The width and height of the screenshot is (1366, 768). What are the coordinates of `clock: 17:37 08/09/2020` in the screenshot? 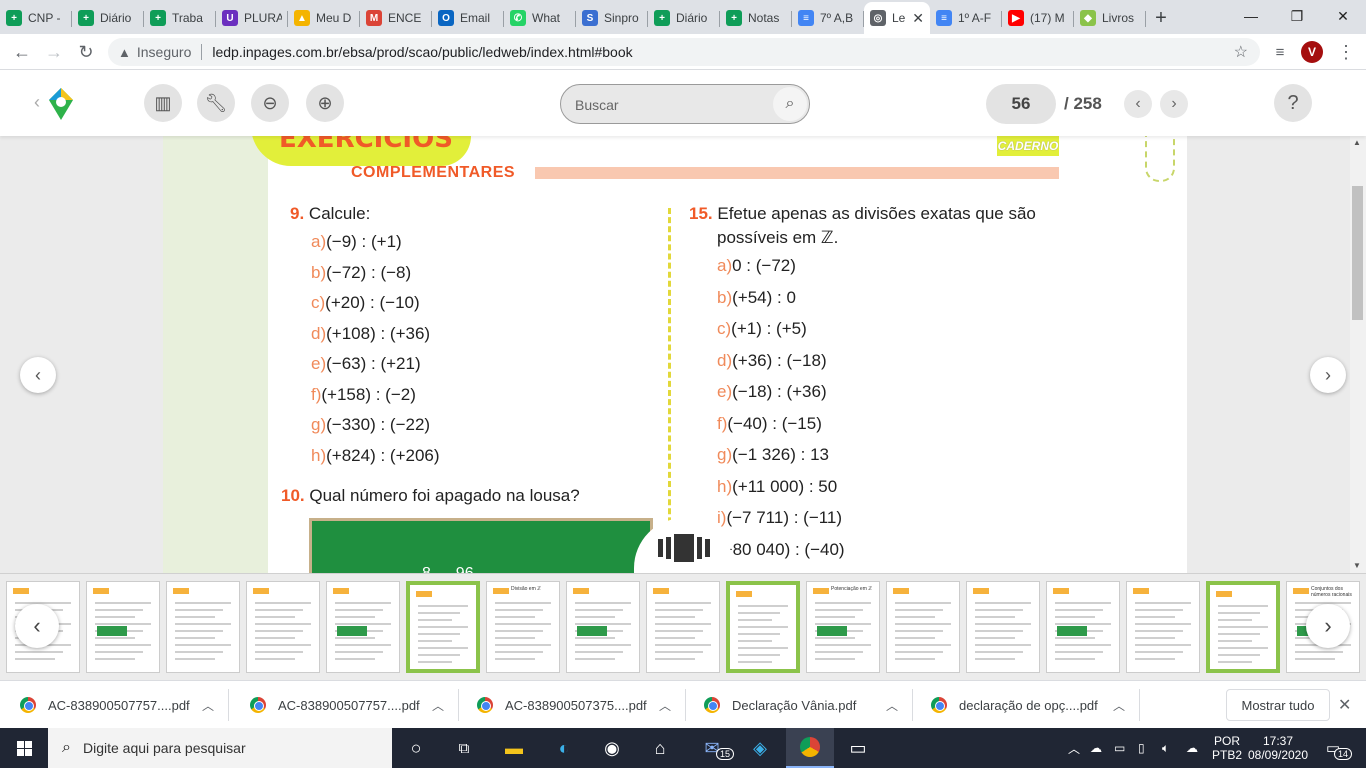 It's located at (1278, 748).